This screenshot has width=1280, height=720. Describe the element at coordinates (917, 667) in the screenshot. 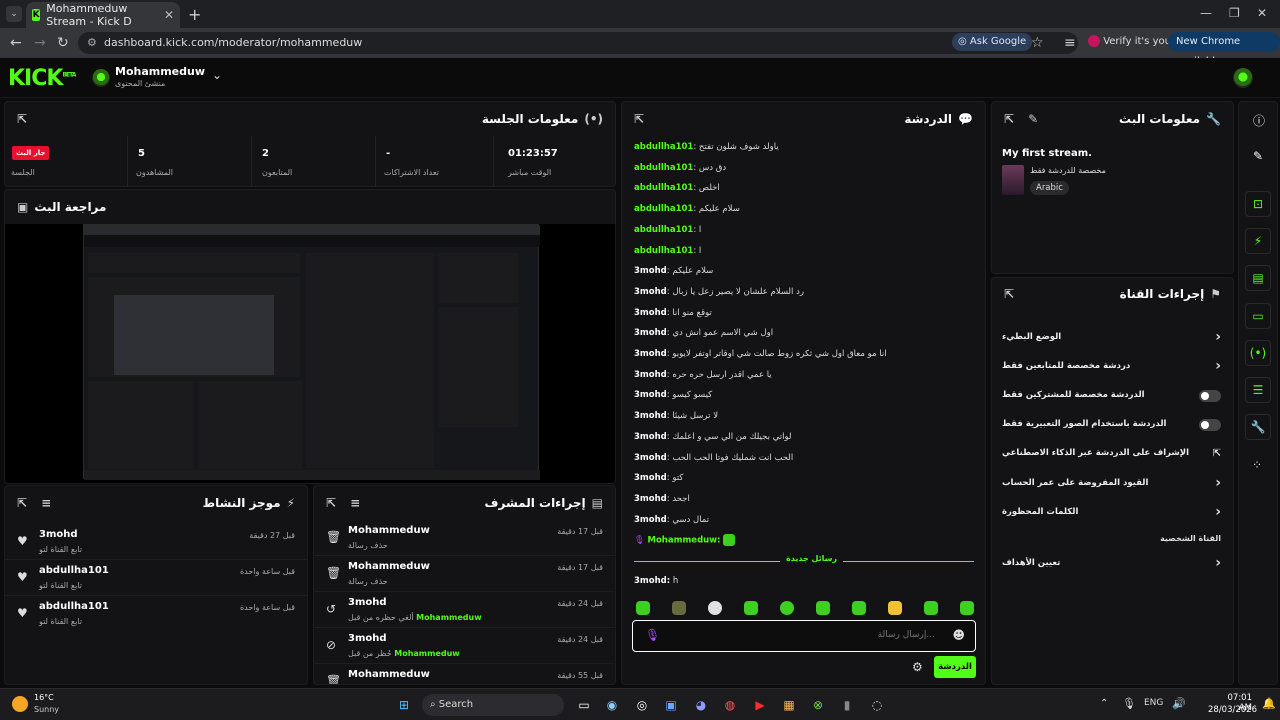

I see `chat-settings-gear-icon: ⚙` at that location.